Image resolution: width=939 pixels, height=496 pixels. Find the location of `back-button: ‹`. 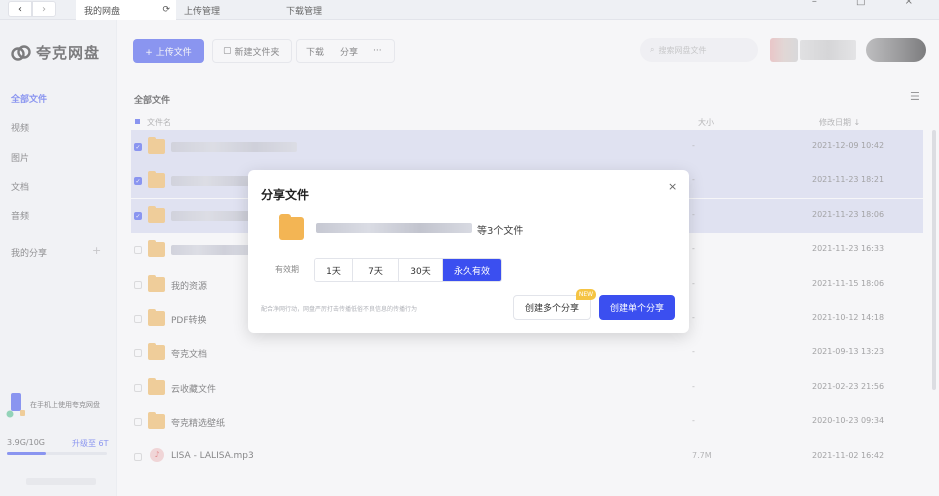

back-button: ‹ is located at coordinates (20, 9).